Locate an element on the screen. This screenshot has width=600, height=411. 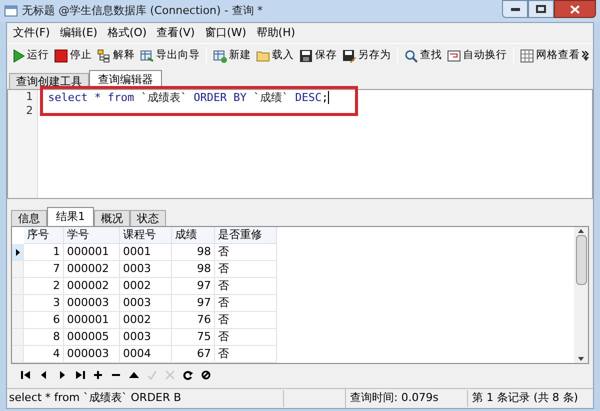
tree-icon is located at coordinates (104, 55).